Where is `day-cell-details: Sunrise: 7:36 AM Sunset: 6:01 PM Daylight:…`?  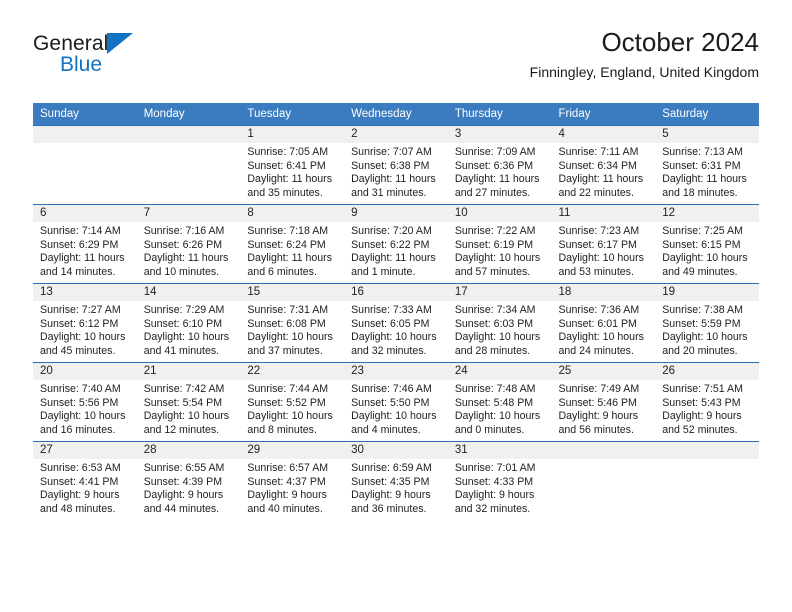
day-cell-details: Sunrise: 7:36 AM Sunset: 6:01 PM Daylight:… is located at coordinates (604, 329).